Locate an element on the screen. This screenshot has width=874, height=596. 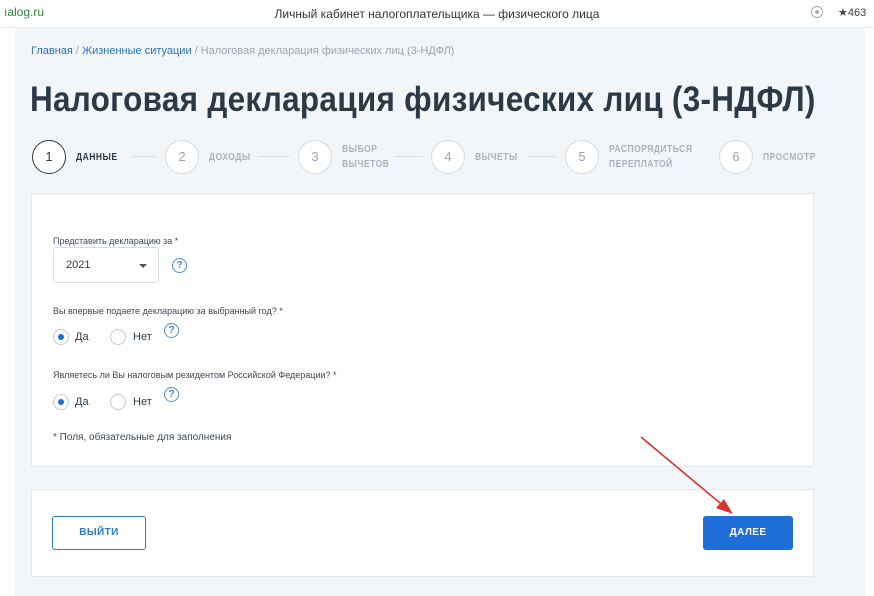
chevron-down-icon is located at coordinates (143, 266).